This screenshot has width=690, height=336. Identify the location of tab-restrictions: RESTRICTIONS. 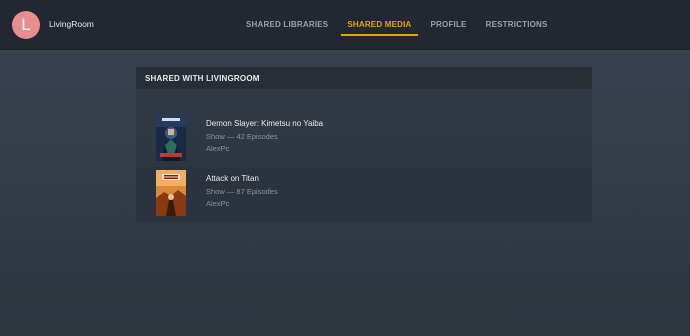
(517, 25).